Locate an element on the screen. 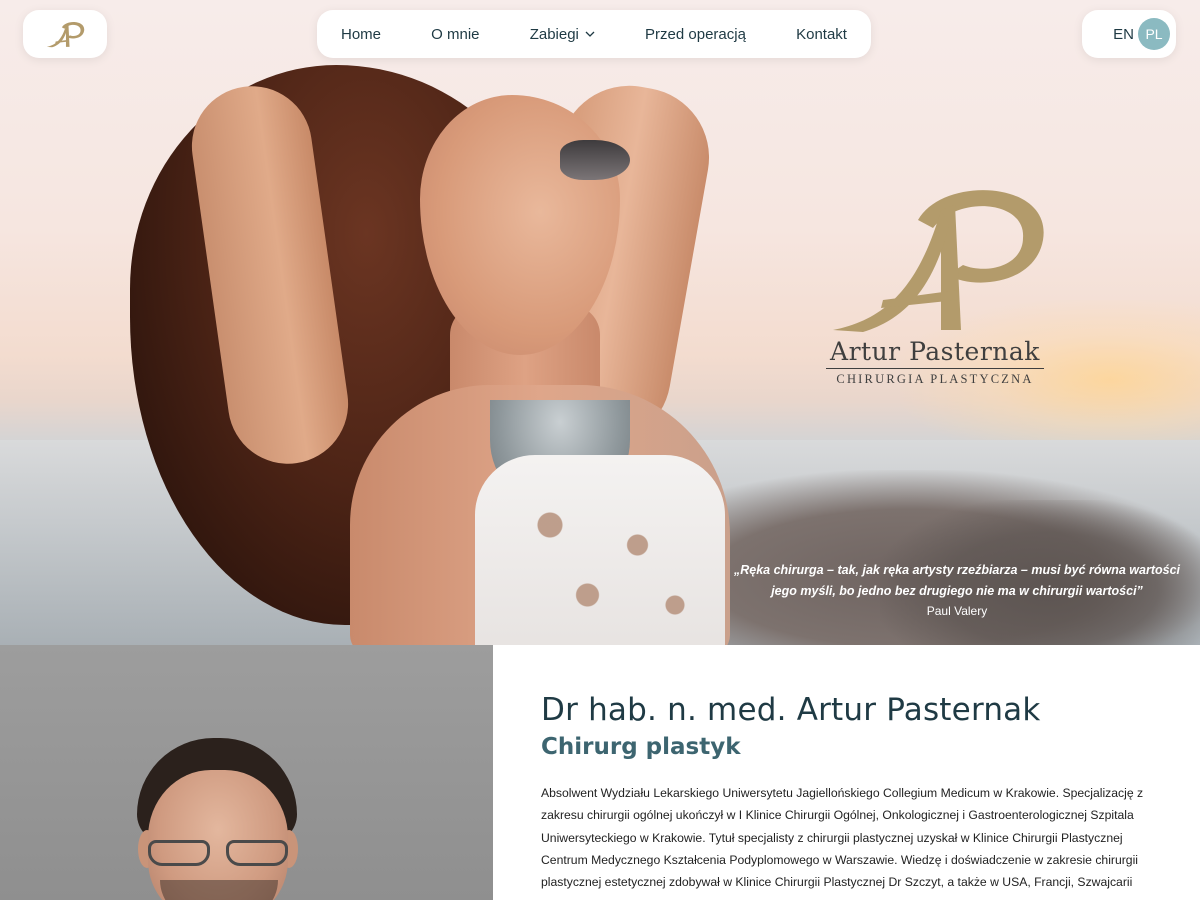  doctor-glasses is located at coordinates (218, 855).